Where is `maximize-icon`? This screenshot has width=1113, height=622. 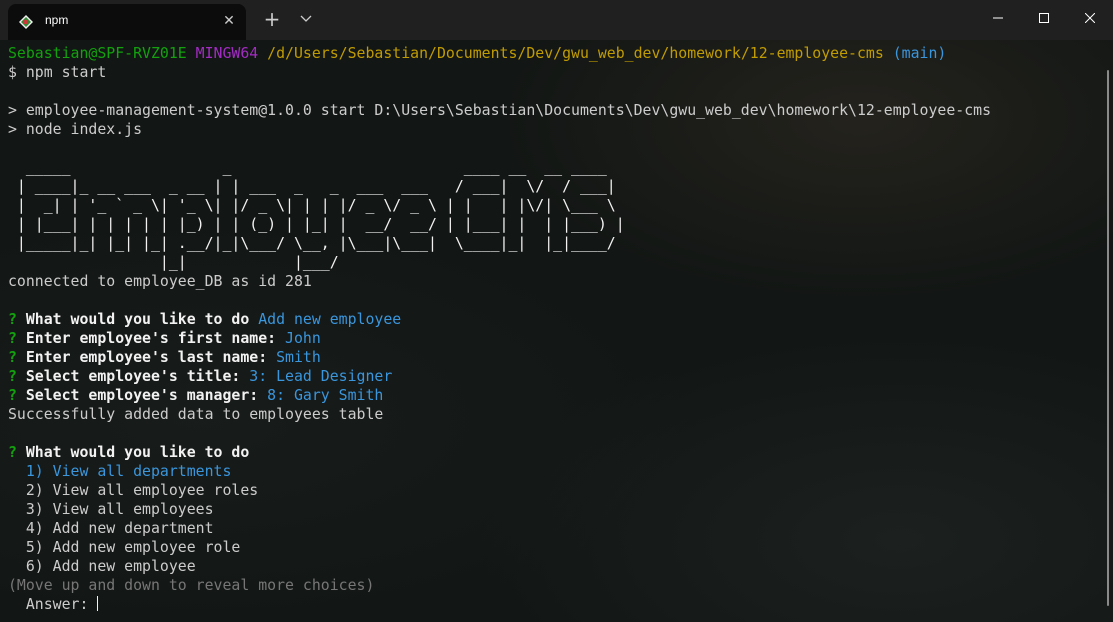
maximize-icon is located at coordinates (1044, 18).